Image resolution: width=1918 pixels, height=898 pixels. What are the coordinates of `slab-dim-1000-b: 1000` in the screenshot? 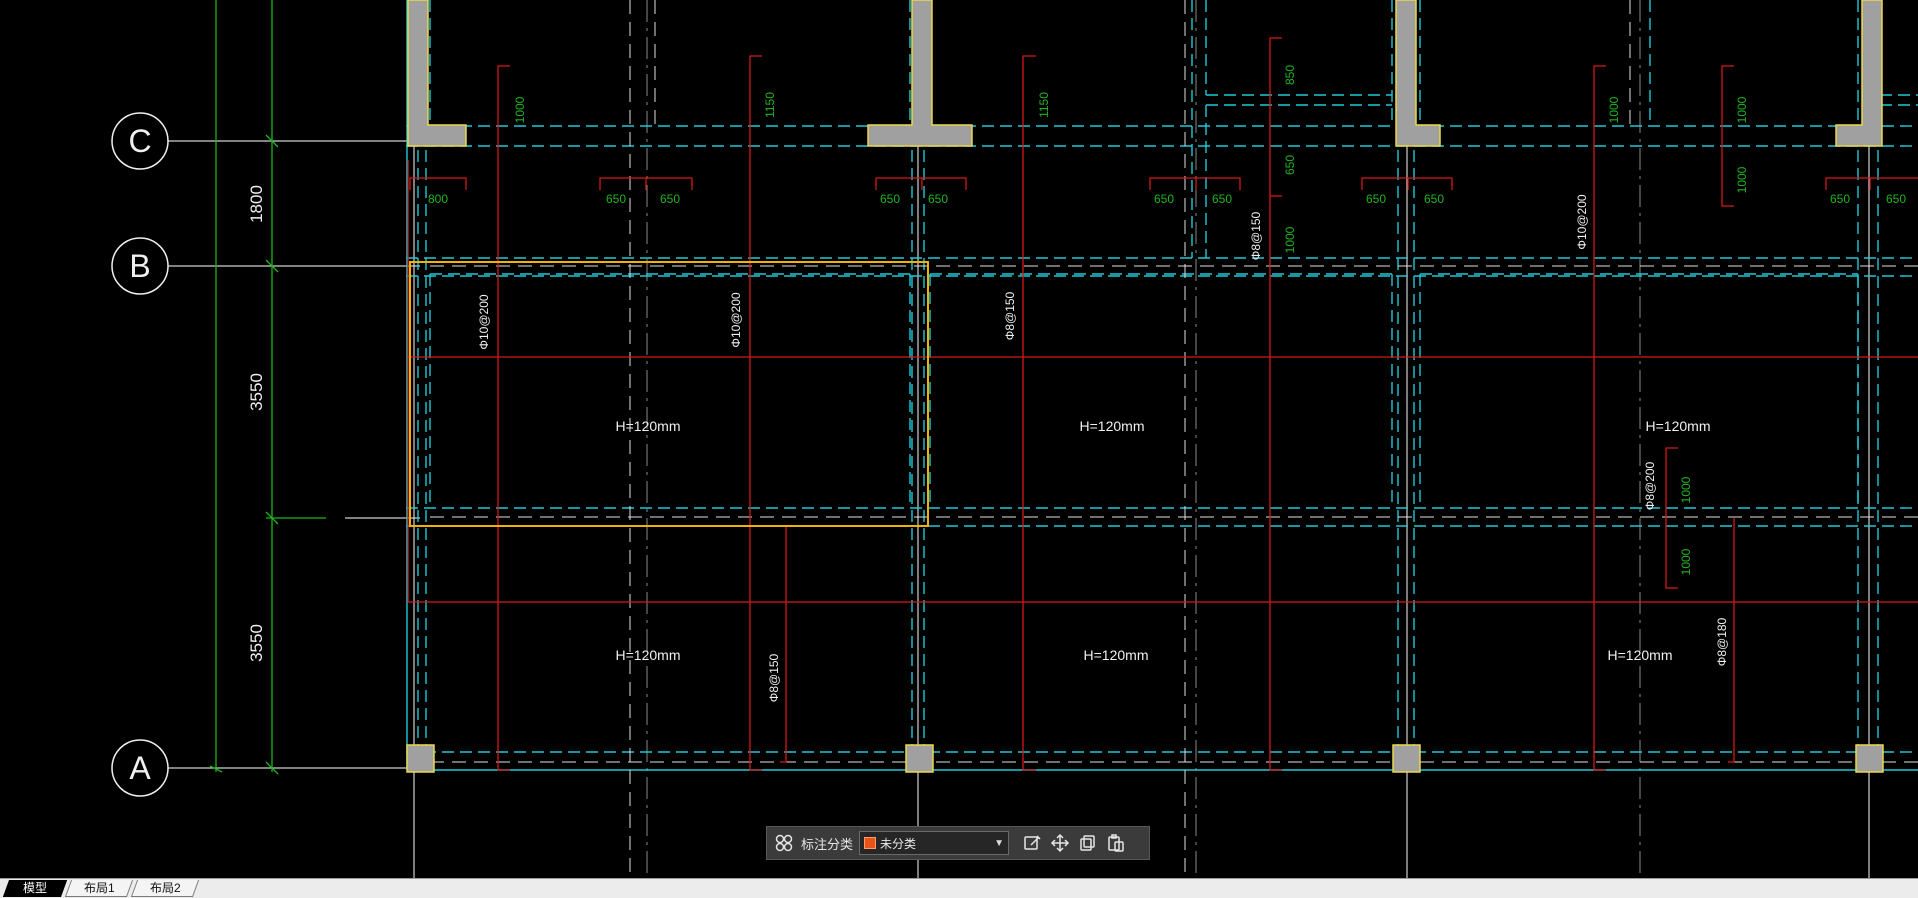 It's located at (1686, 561).